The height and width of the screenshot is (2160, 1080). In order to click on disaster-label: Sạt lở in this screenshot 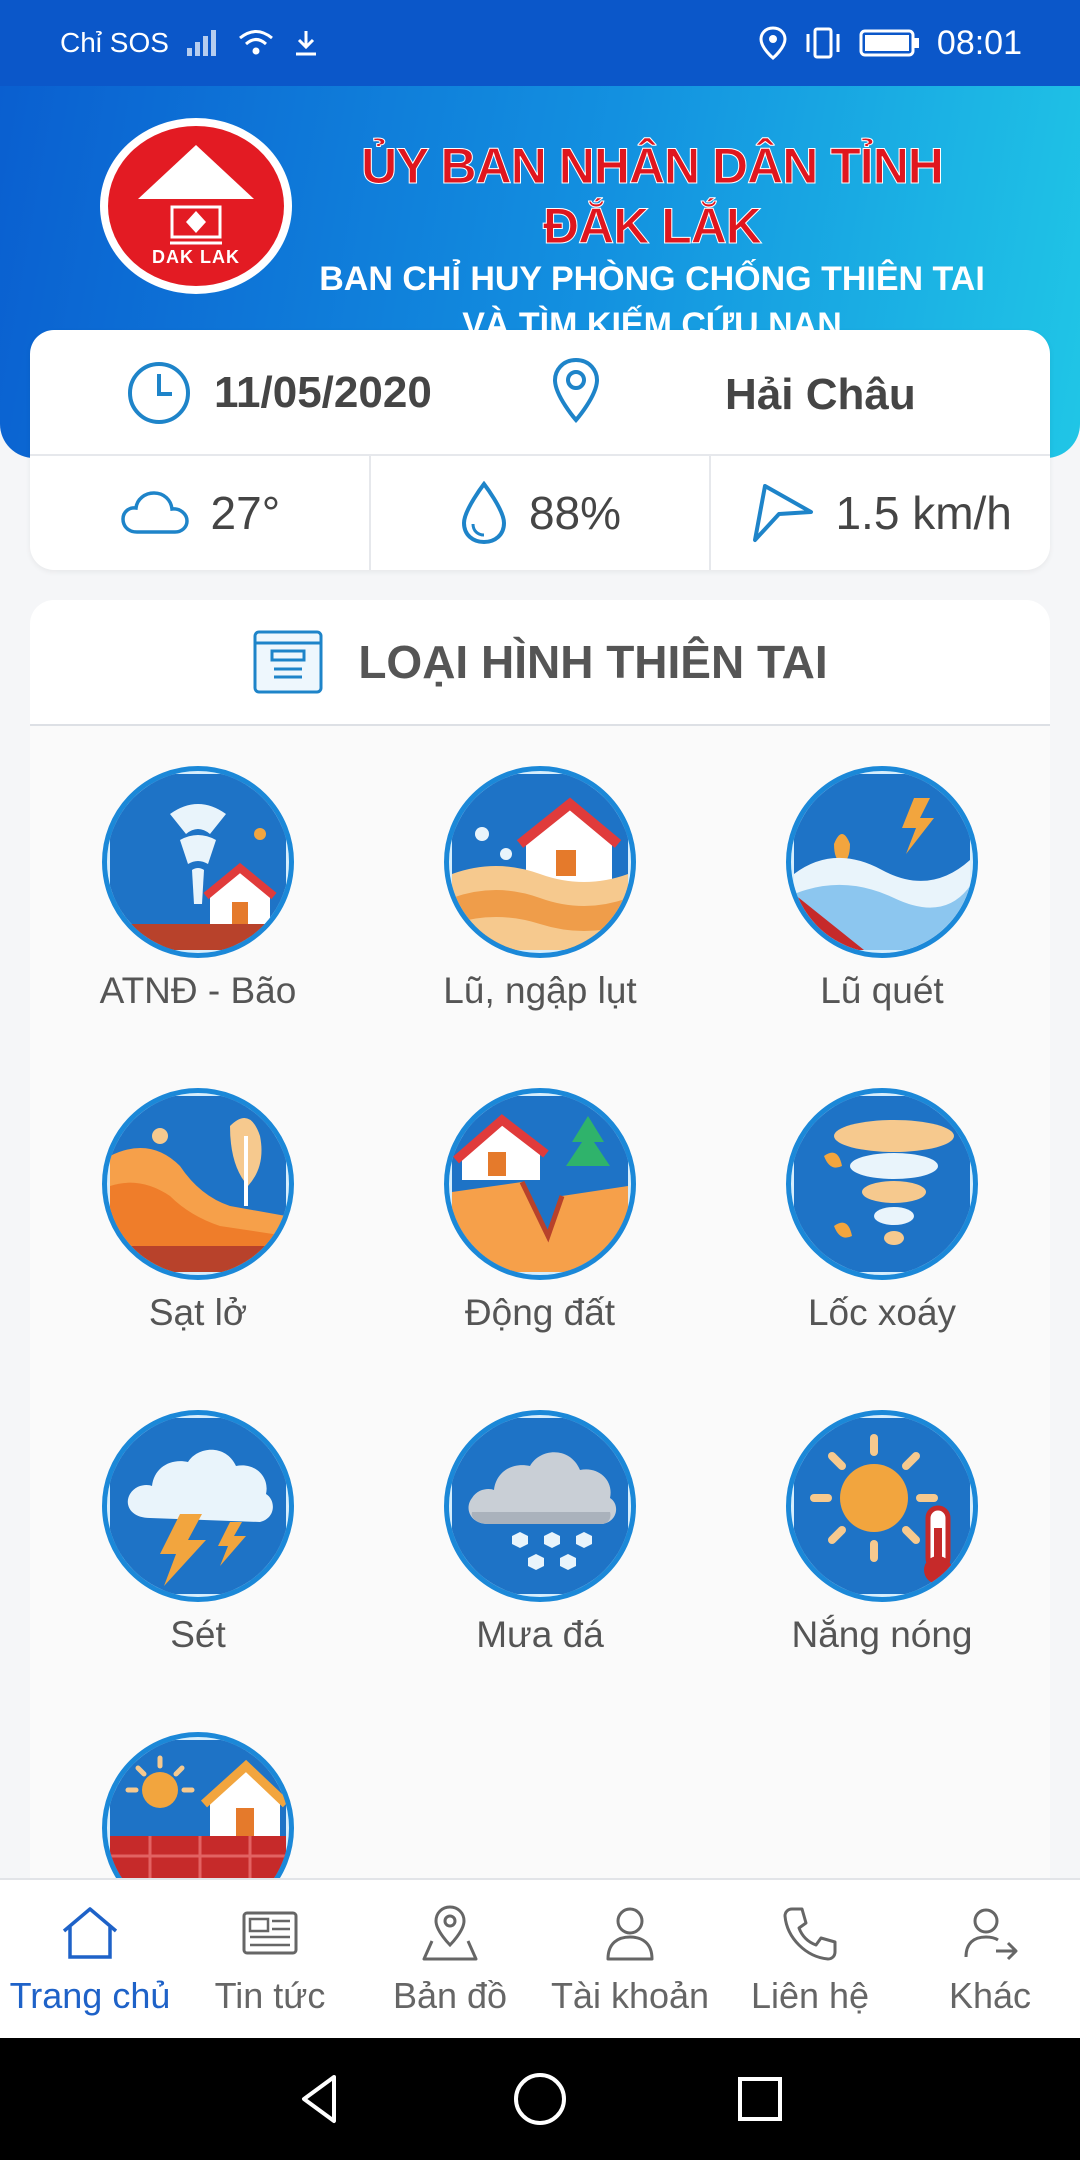, I will do `click(198, 1312)`.